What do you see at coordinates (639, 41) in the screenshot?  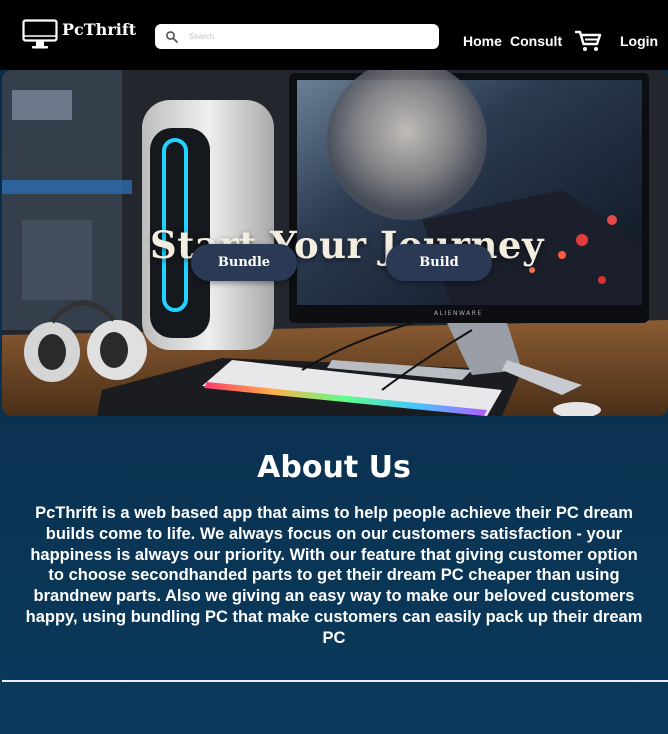 I see `nav-login-link: Login` at bounding box center [639, 41].